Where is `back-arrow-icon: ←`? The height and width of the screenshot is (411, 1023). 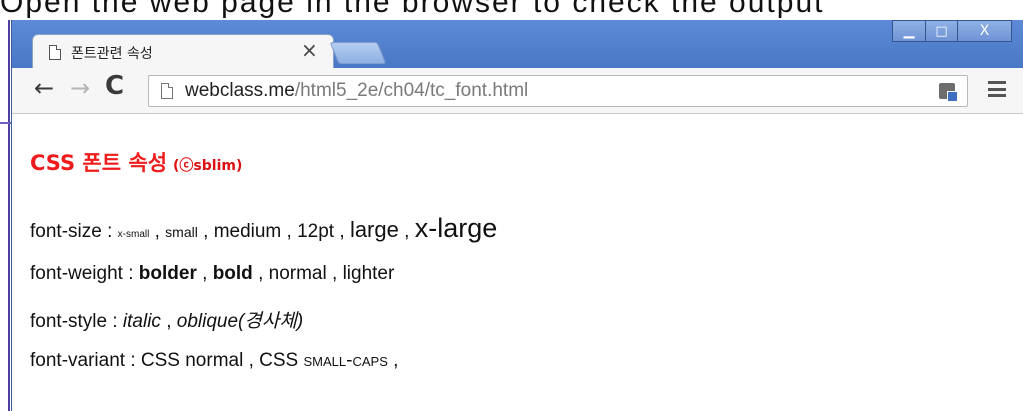
back-arrow-icon: ← is located at coordinates (44, 88).